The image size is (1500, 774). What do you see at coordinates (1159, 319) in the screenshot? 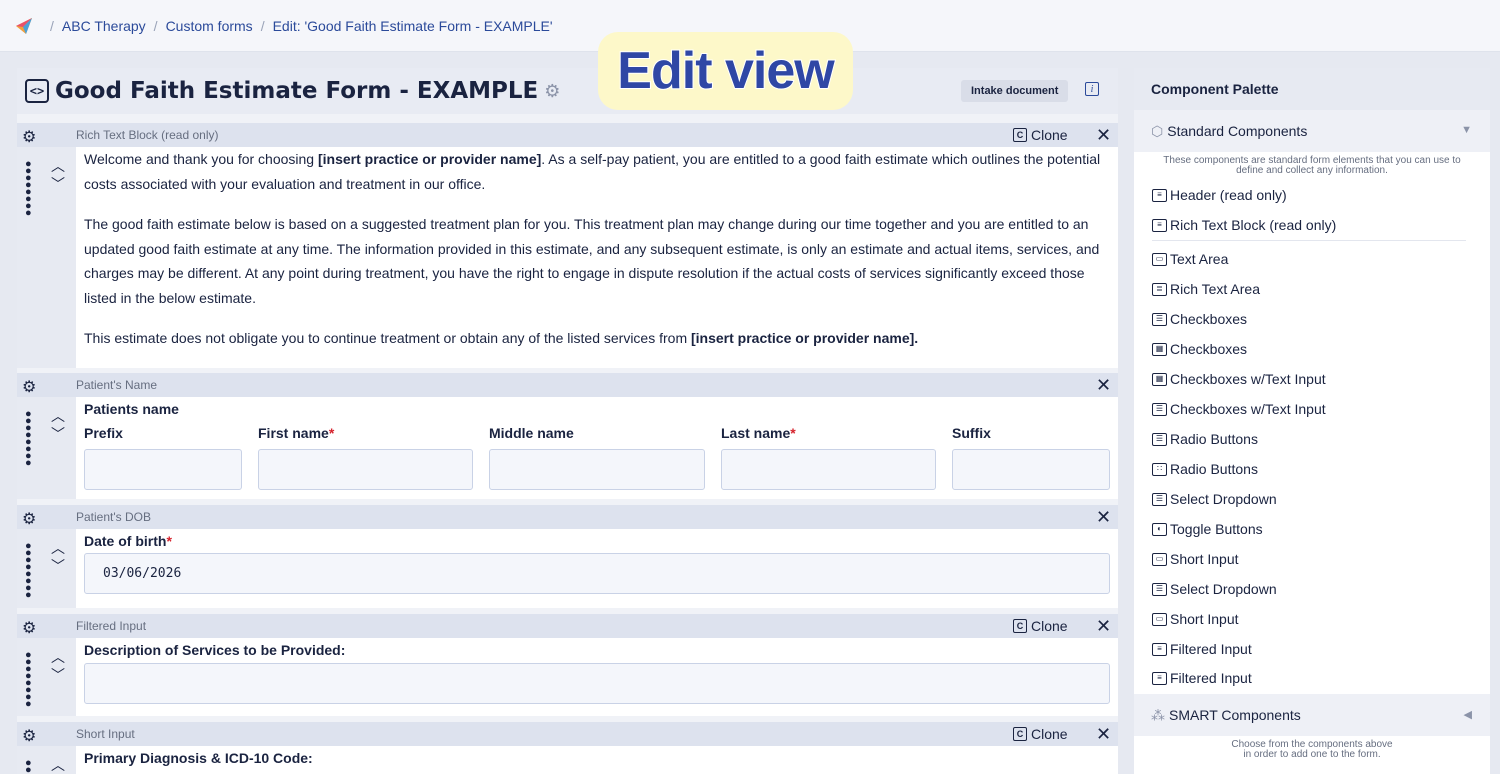
I see `checkbox-list-icon: ☰` at bounding box center [1159, 319].